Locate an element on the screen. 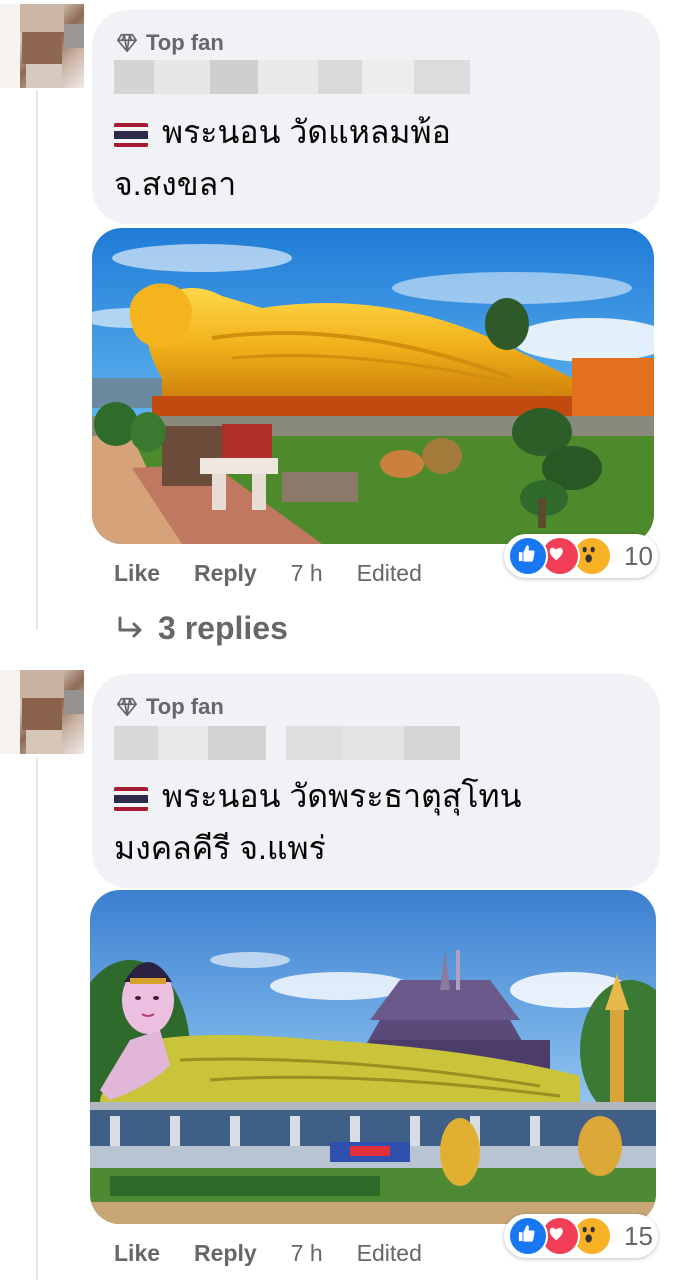  reply-arrow-icon is located at coordinates (130, 626).